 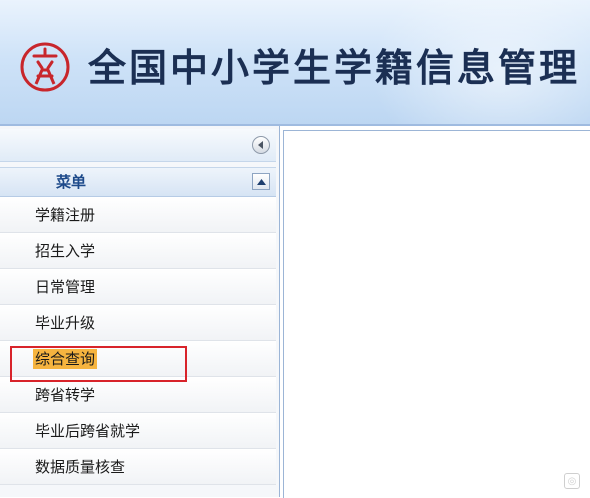 I want to click on triangle-up-icon, so click(x=261, y=181).